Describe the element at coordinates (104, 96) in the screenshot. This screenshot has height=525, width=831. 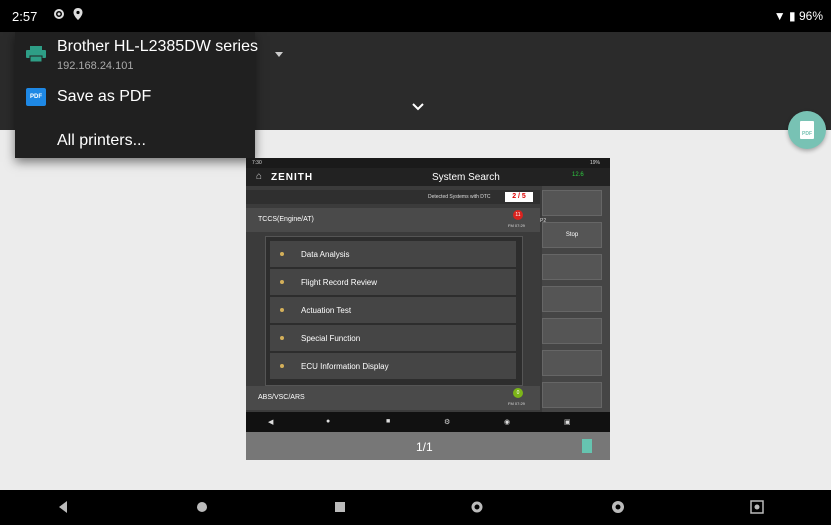
I see `save-as-pdf-label: Save as PDF` at that location.